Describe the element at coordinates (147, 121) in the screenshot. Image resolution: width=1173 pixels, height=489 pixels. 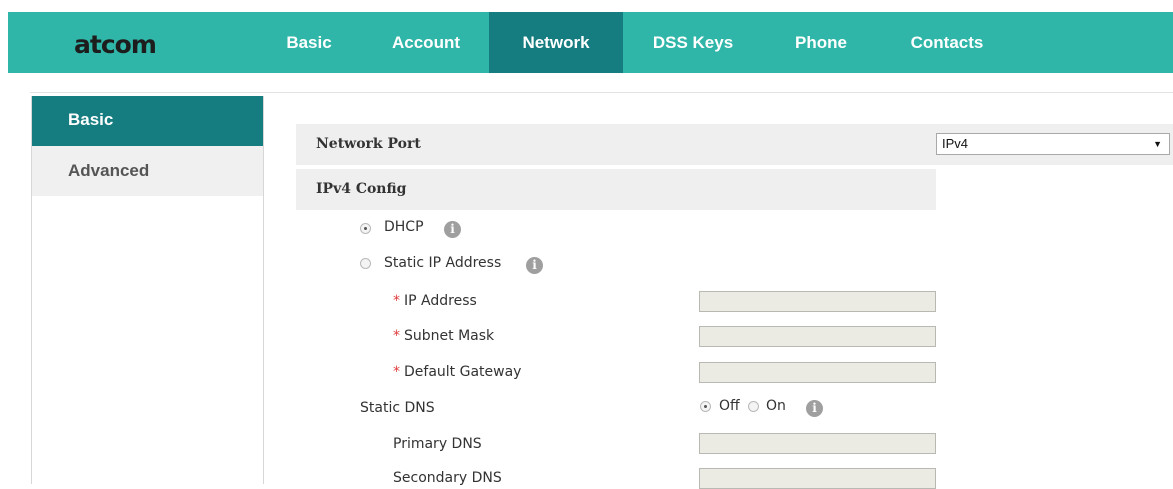
I see `sidebar-item-basic: Basic` at that location.